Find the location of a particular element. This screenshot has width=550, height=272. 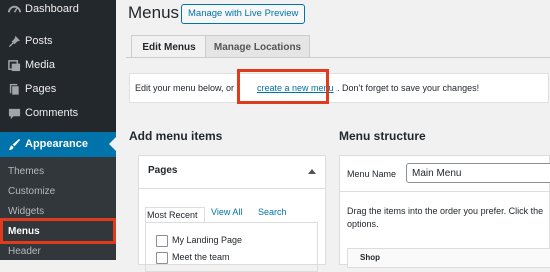

tab-divider is located at coordinates (338, 57).